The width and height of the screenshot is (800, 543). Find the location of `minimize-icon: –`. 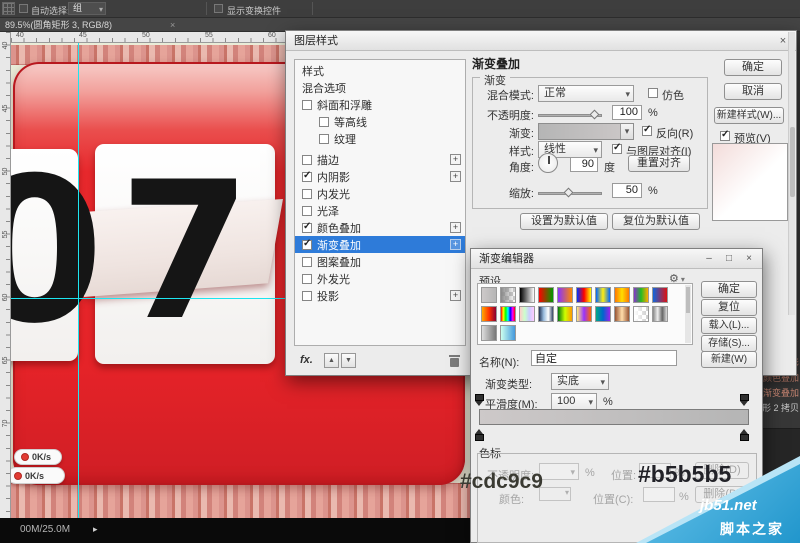

minimize-icon: – is located at coordinates (709, 259).